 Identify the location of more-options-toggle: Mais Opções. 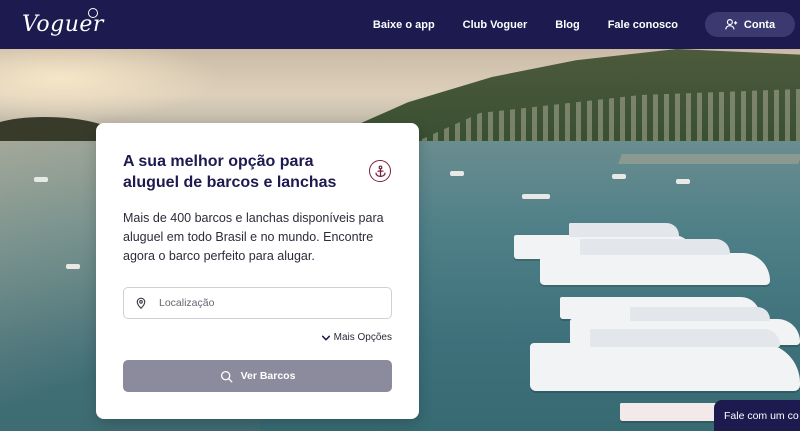
(356, 337).